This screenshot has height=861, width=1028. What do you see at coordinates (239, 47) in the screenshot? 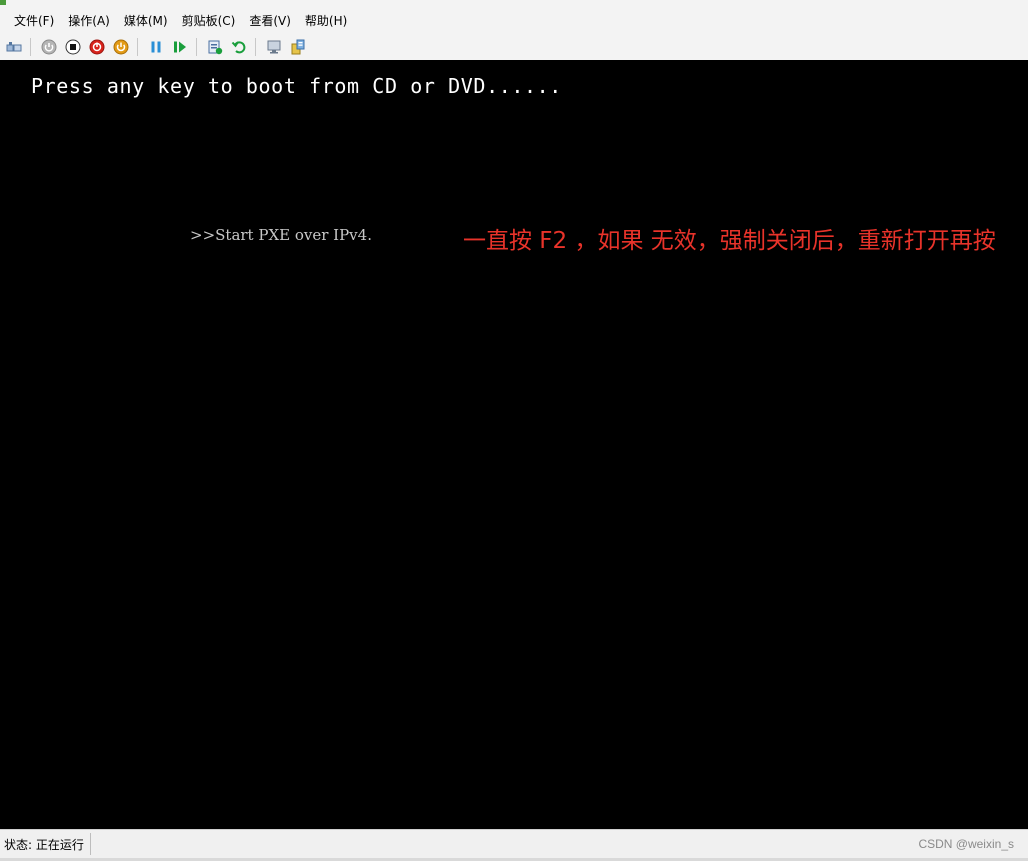
I see `revert-icon` at bounding box center [239, 47].